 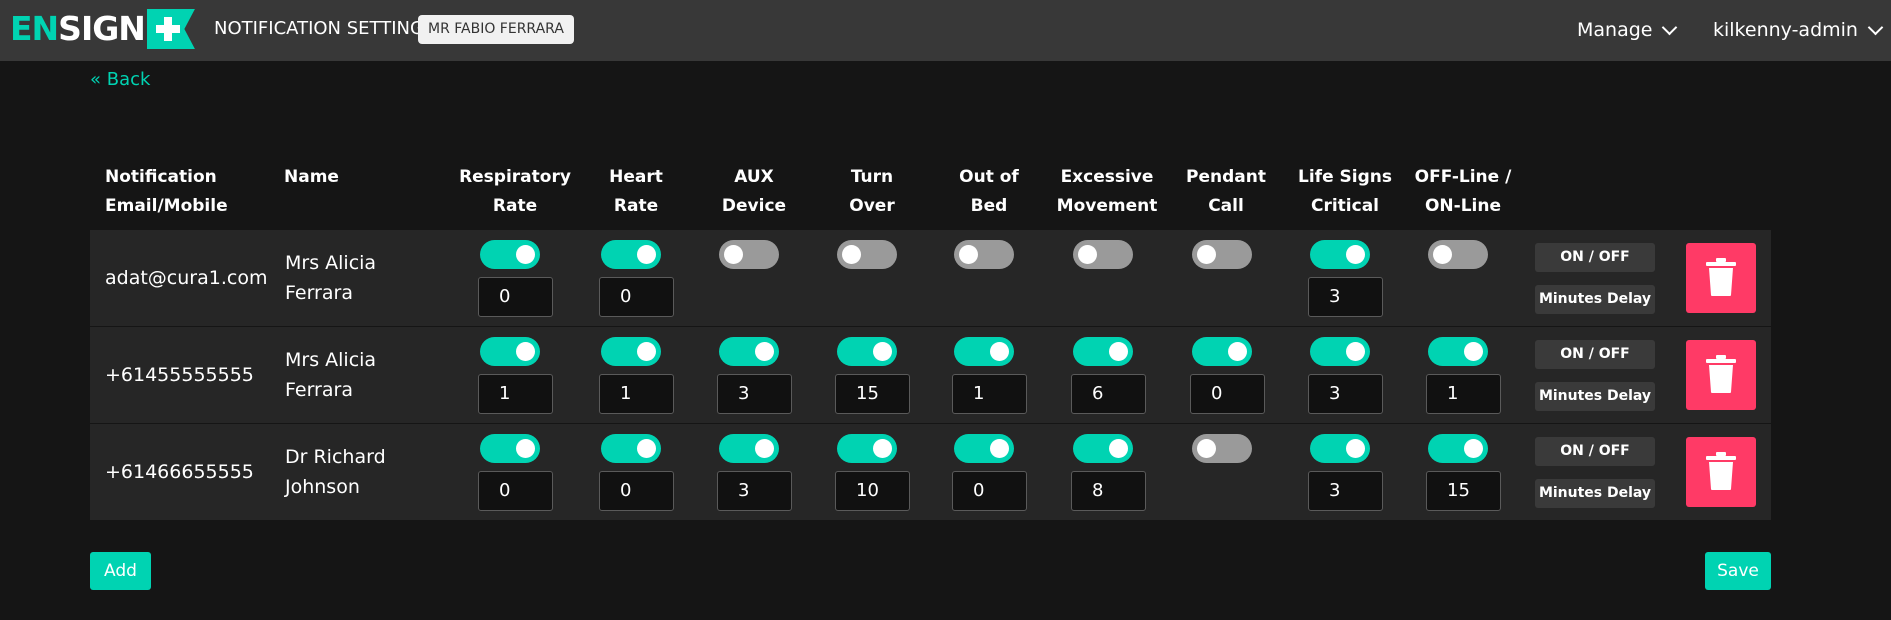 What do you see at coordinates (331, 278) in the screenshot?
I see `name-cell: Mrs Alicia Ferrara` at bounding box center [331, 278].